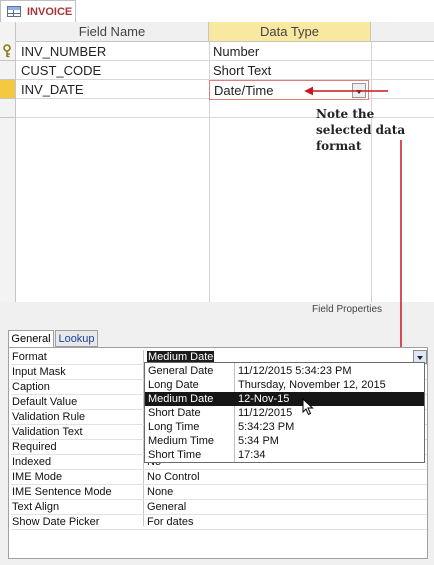  I want to click on property-name: Default Value, so click(45, 402).